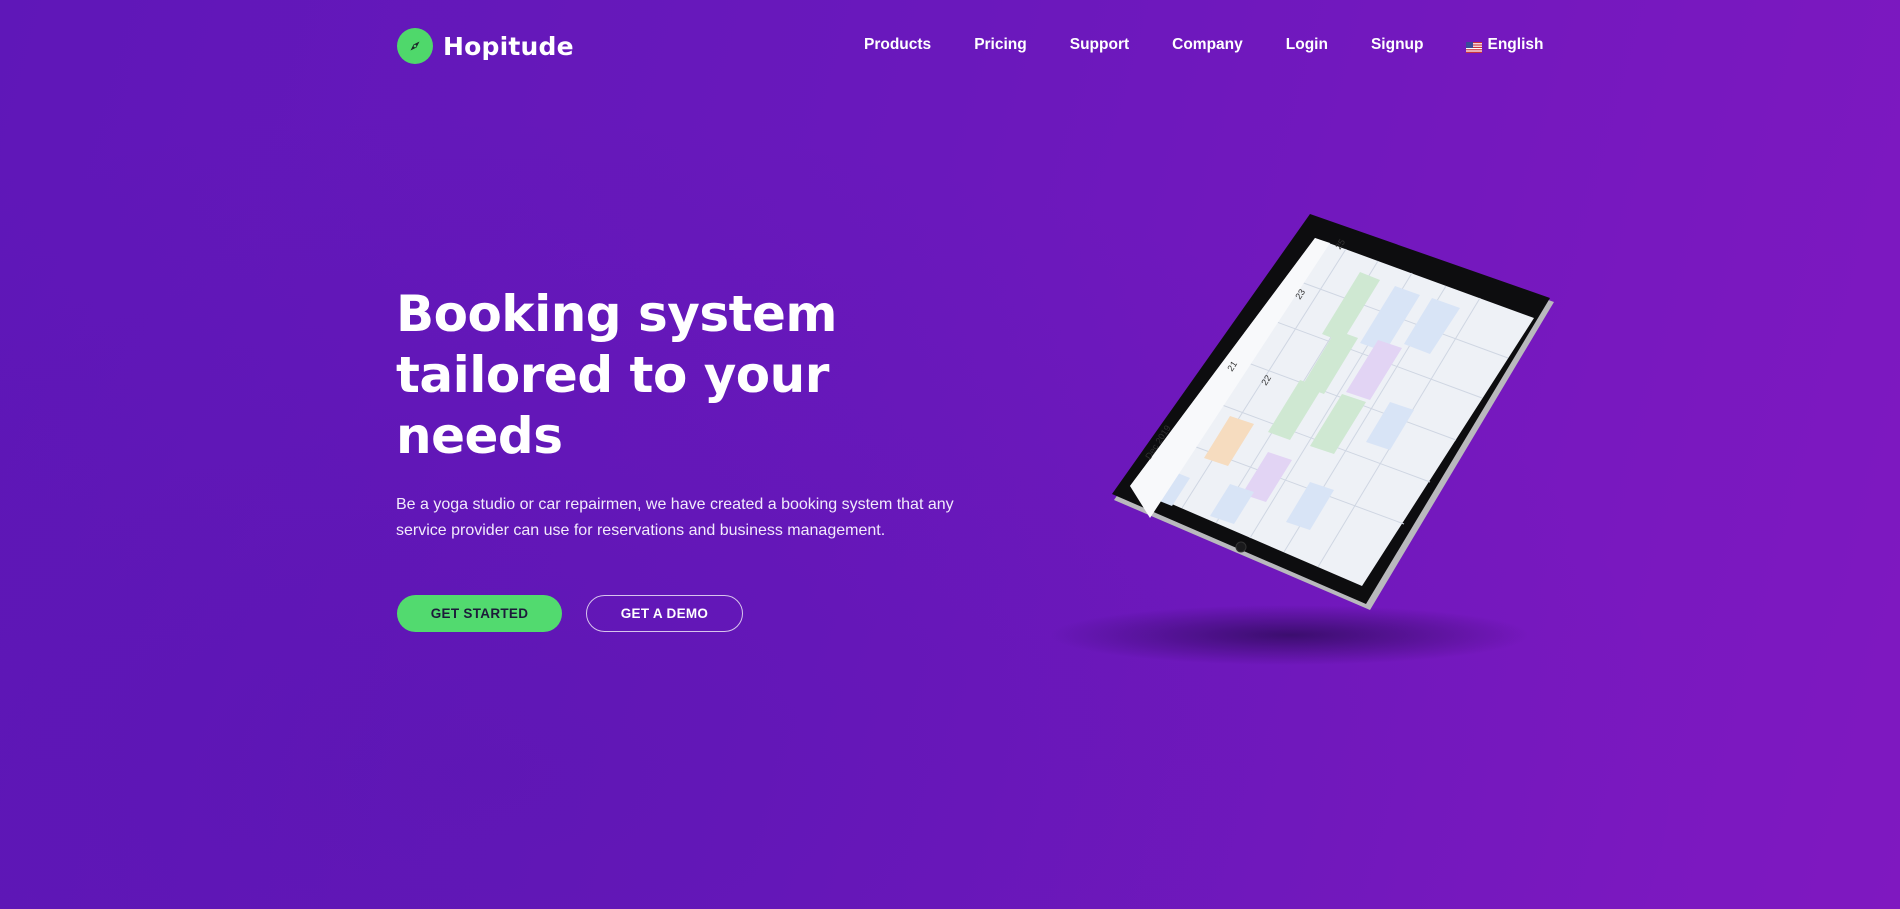 The width and height of the screenshot is (1900, 909). Describe the element at coordinates (1515, 44) in the screenshot. I see `language-label: English` at that location.